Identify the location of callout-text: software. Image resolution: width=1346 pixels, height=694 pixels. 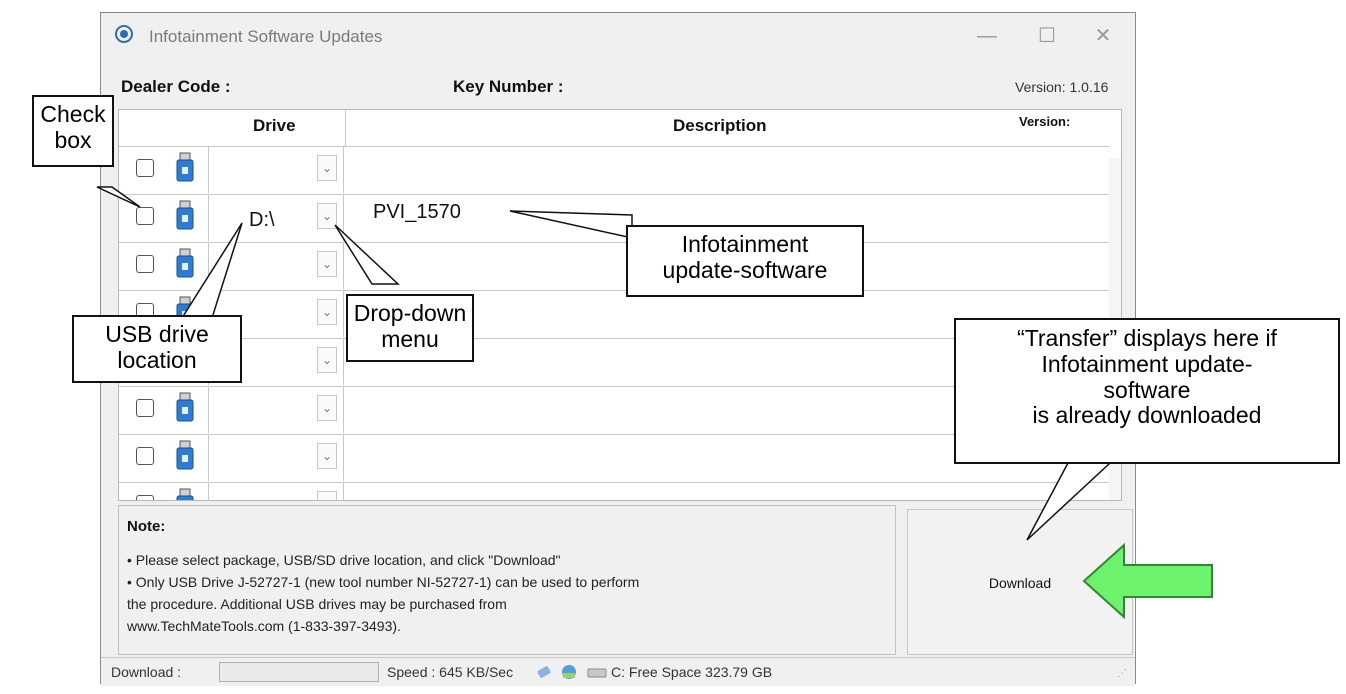
(1147, 389).